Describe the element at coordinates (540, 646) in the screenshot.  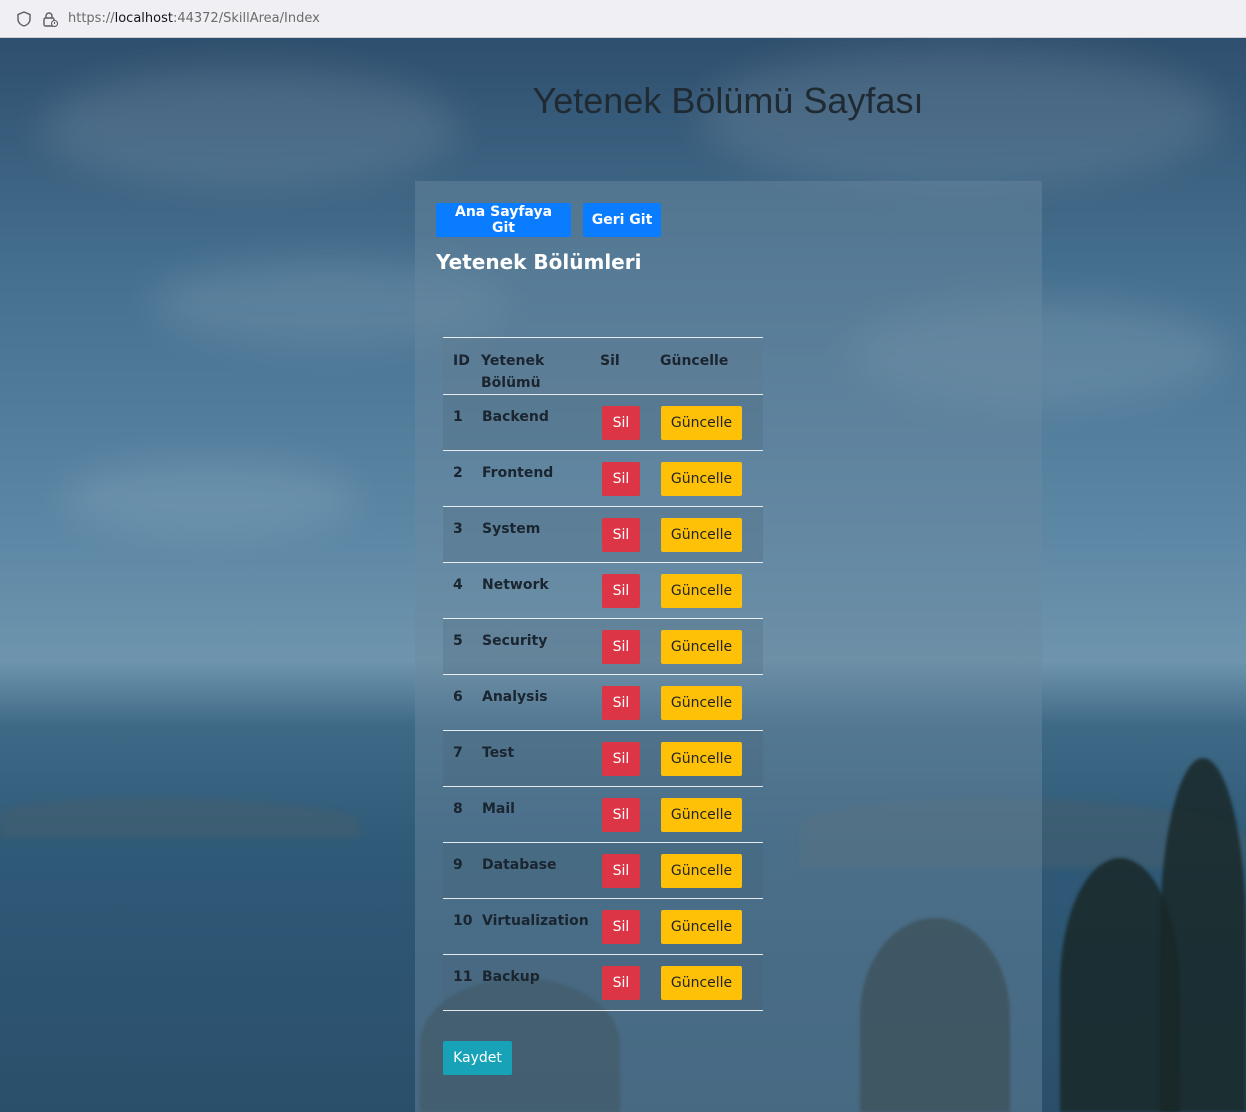
I see `cell-name: Security` at that location.